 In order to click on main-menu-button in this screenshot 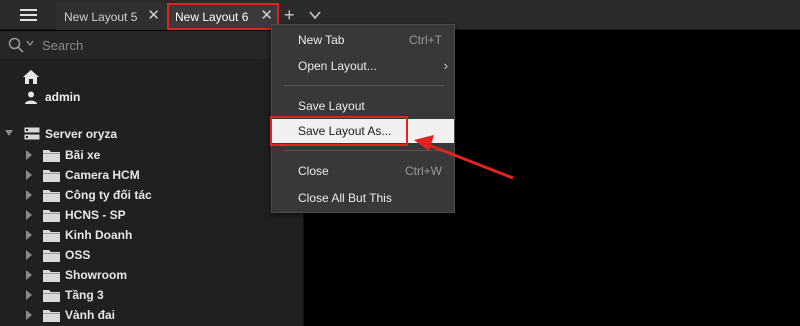, I will do `click(28, 15)`.